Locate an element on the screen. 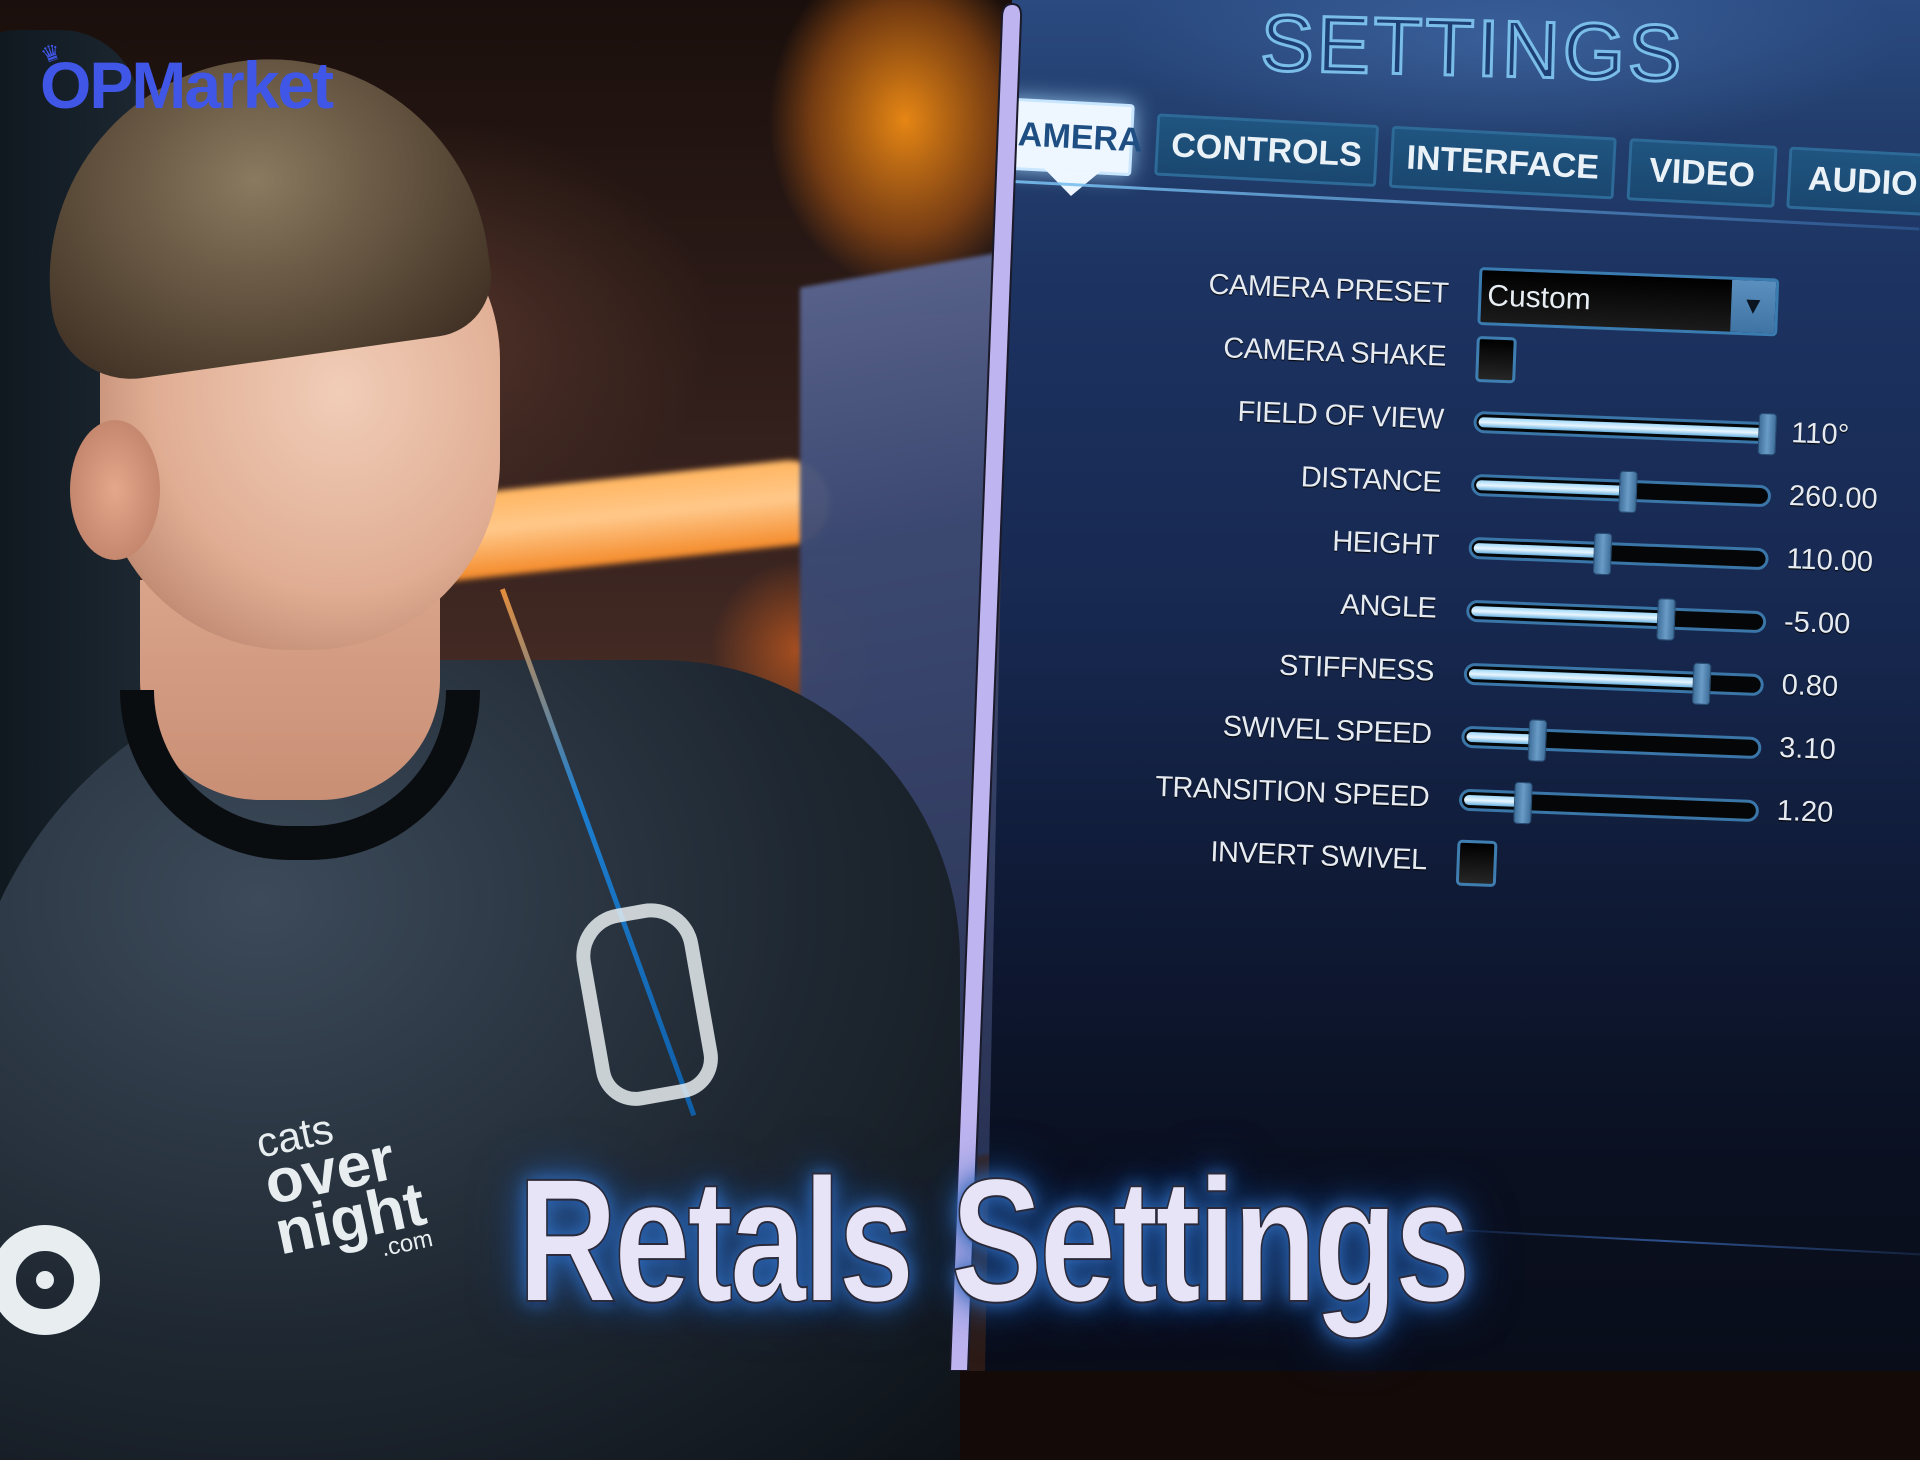 The width and height of the screenshot is (1920, 1460). headline-title: Retals Settings is located at coordinates (994, 1241).